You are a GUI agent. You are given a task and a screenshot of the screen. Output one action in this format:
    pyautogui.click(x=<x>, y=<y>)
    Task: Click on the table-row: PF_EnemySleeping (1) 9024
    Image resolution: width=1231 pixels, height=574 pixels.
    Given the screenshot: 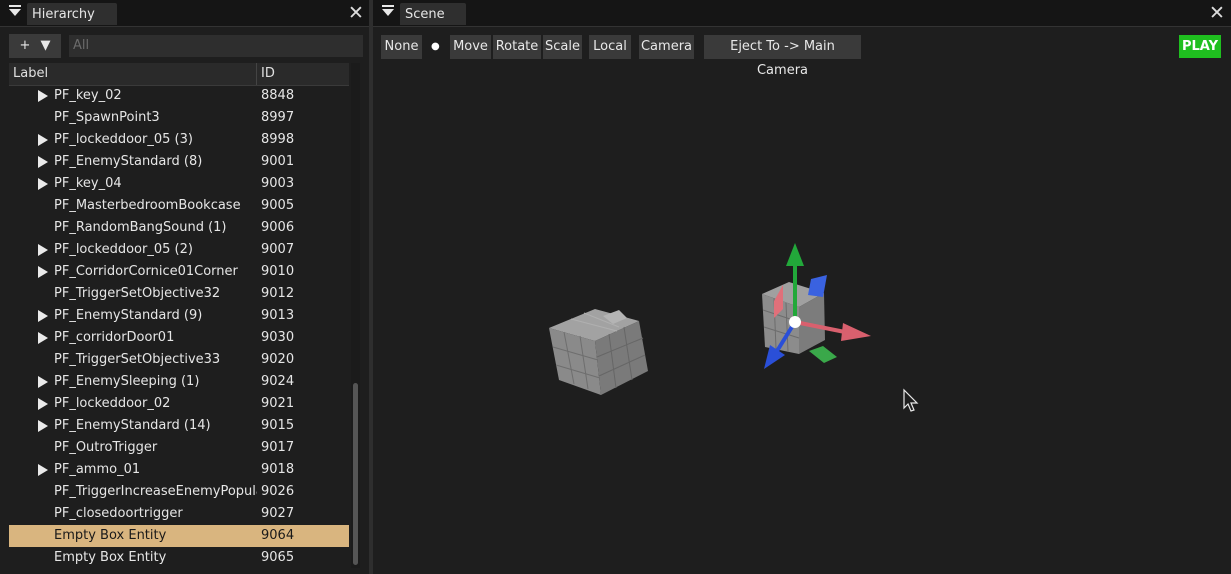 What is the action you would take?
    pyautogui.click(x=179, y=382)
    